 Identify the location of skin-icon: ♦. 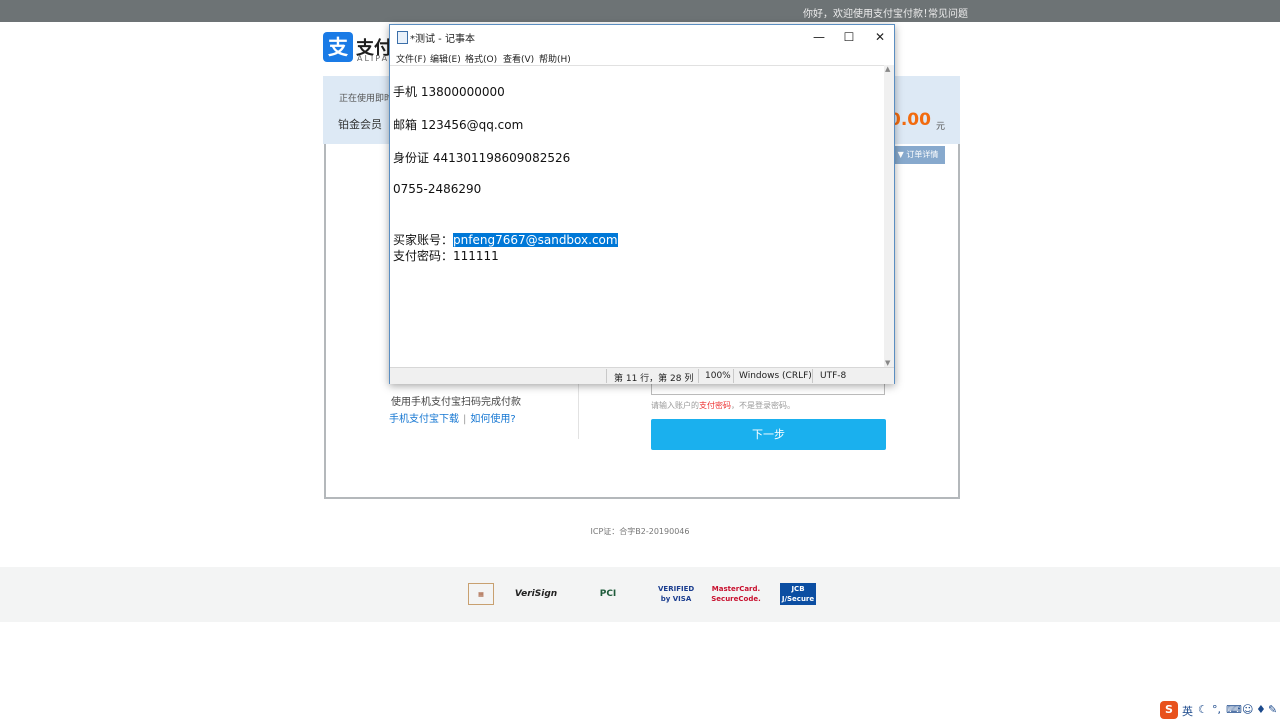
(1261, 709).